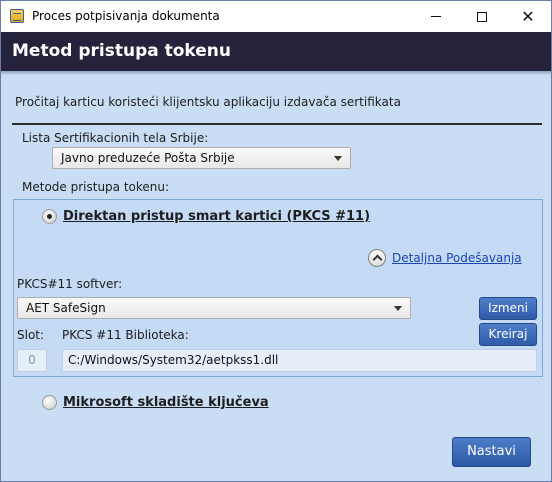  What do you see at coordinates (508, 334) in the screenshot?
I see `create-button: Kreiraj` at bounding box center [508, 334].